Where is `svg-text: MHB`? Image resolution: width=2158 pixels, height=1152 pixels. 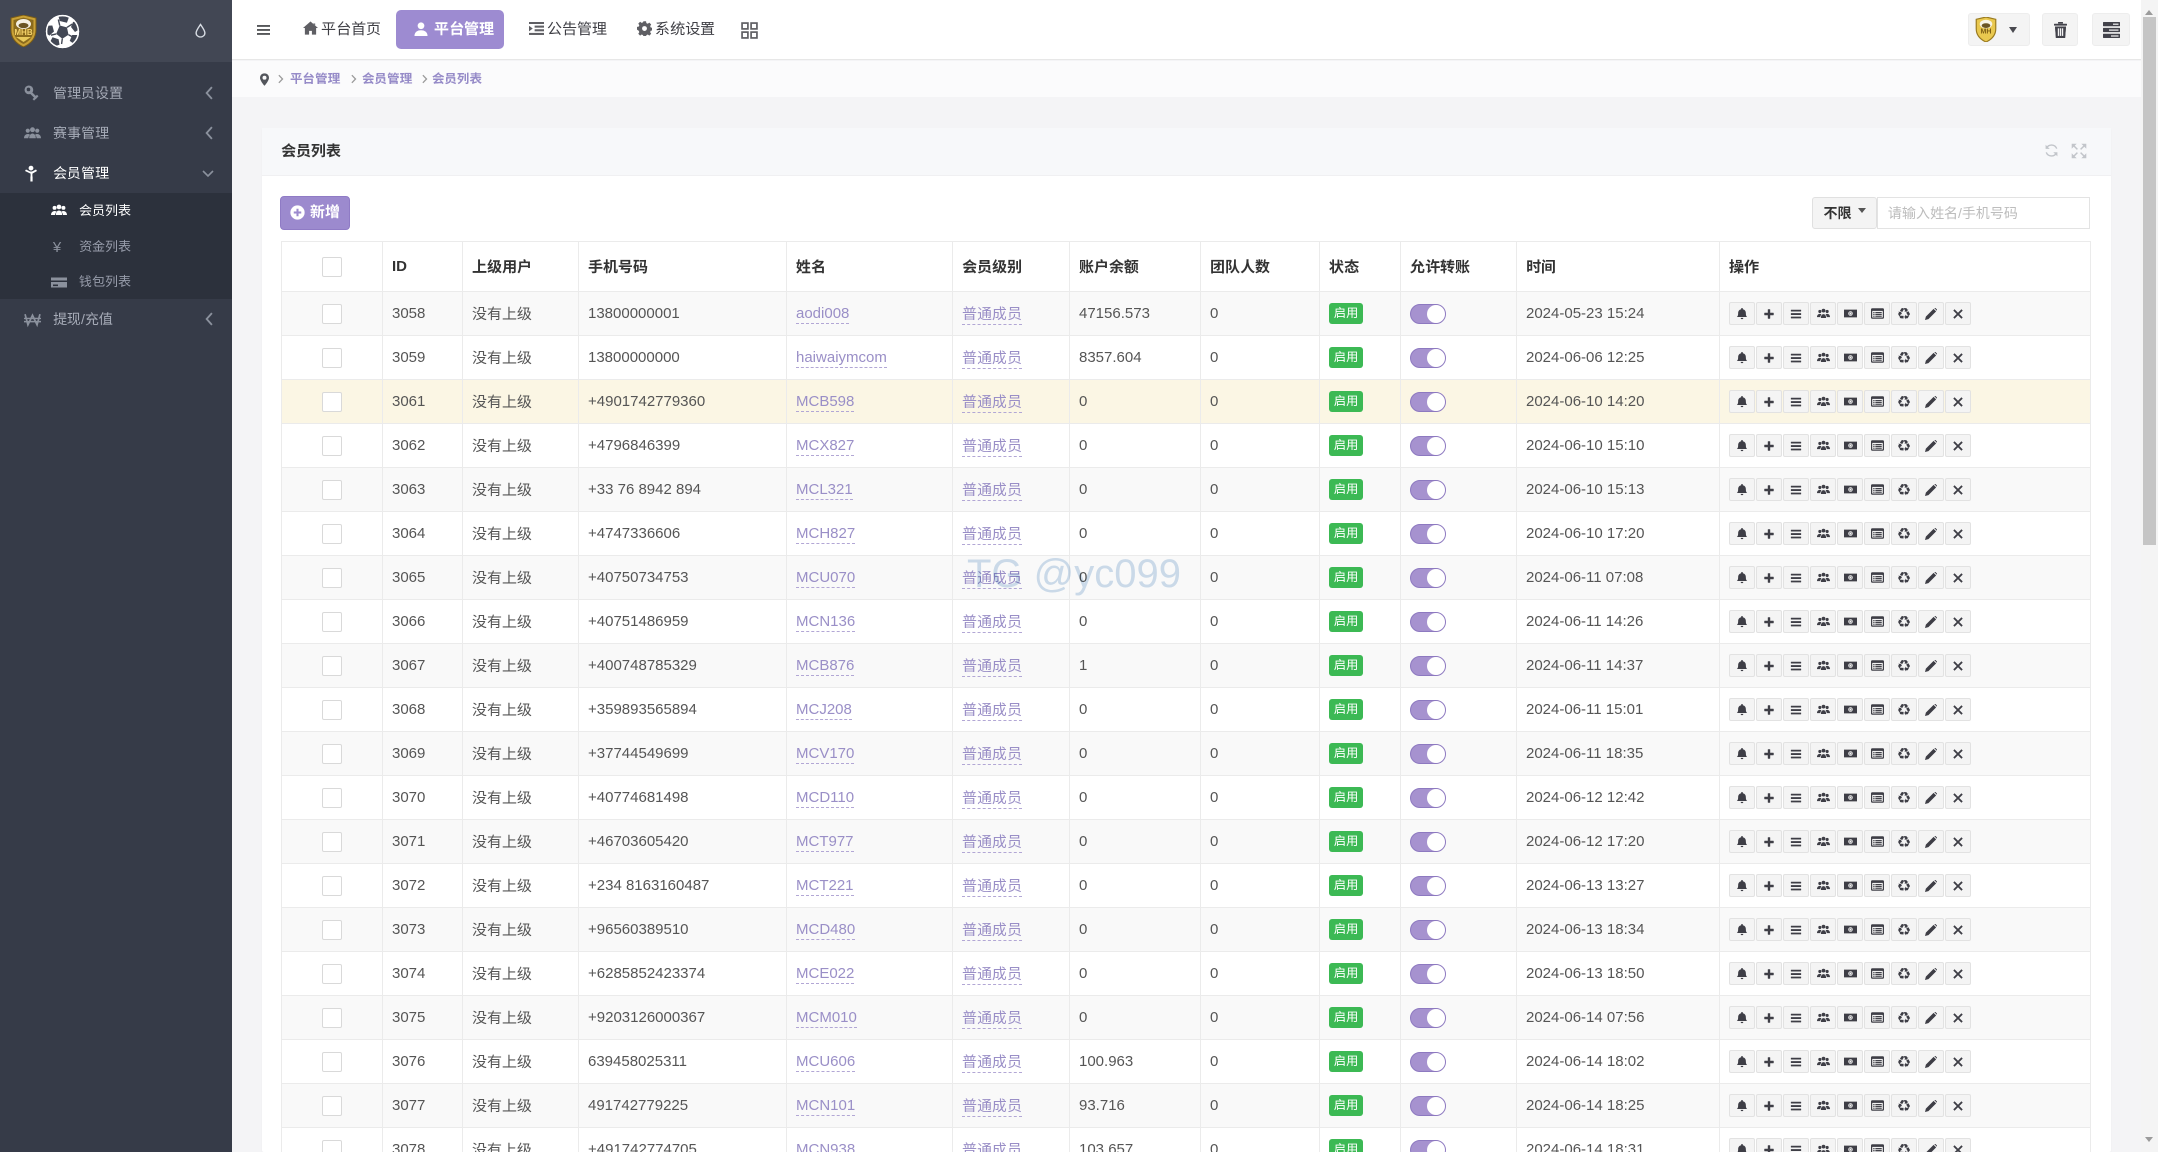 svg-text: MHB is located at coordinates (23, 32).